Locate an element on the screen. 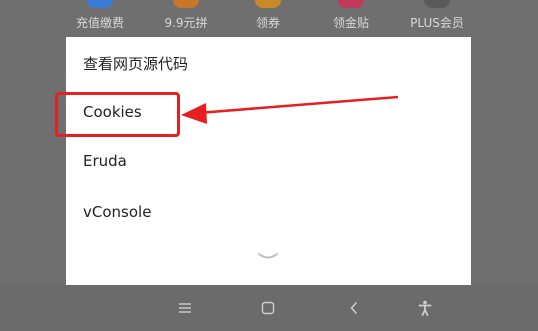 This screenshot has width=538, height=331. annotation-arrow is located at coordinates (290, 109).